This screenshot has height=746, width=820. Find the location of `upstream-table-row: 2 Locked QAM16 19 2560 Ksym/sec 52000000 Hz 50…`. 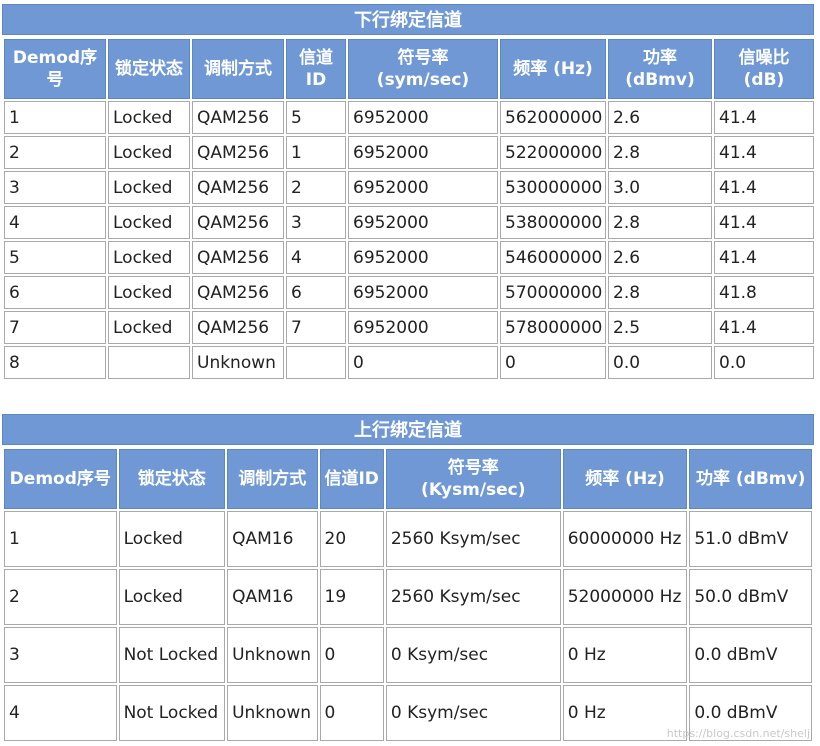

upstream-table-row: 2 Locked QAM16 19 2560 Ksym/sec 52000000 Hz 50… is located at coordinates (408, 597).